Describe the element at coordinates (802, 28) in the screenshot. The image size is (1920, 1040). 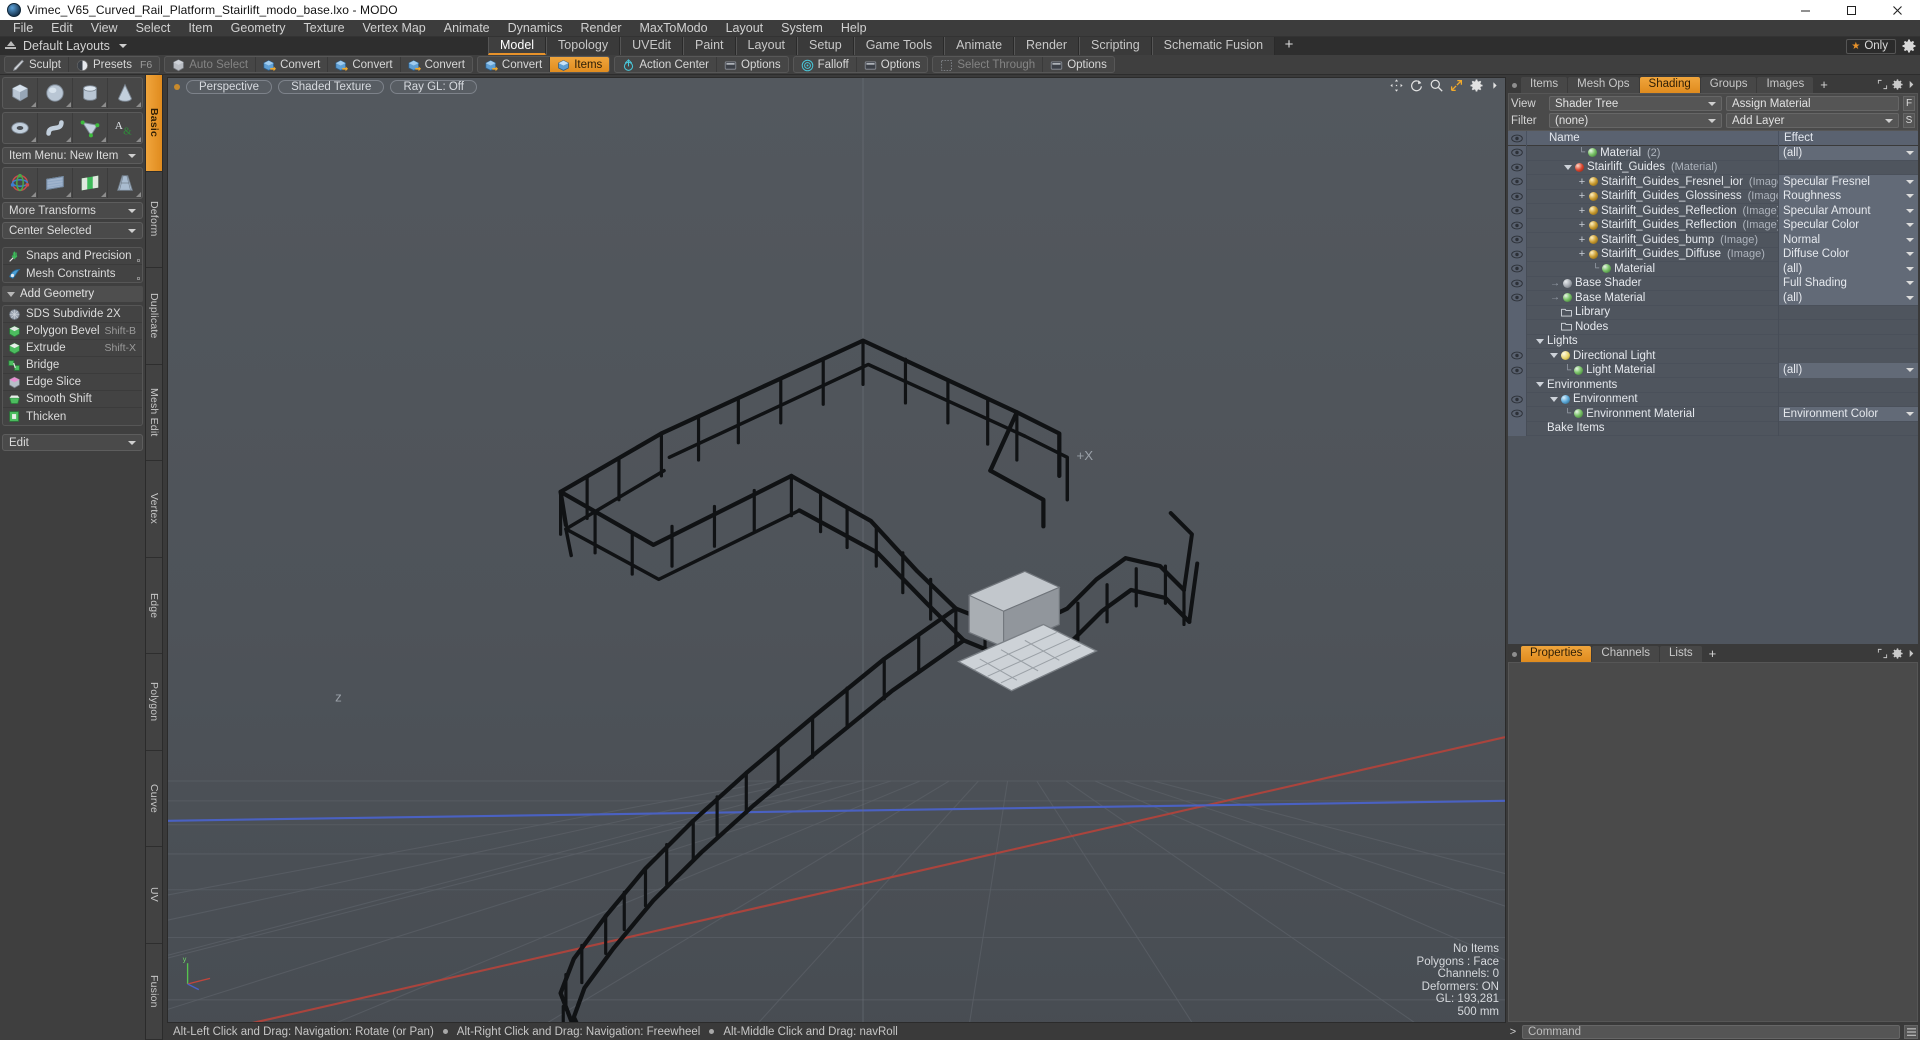
I see `menu-system: System` at that location.